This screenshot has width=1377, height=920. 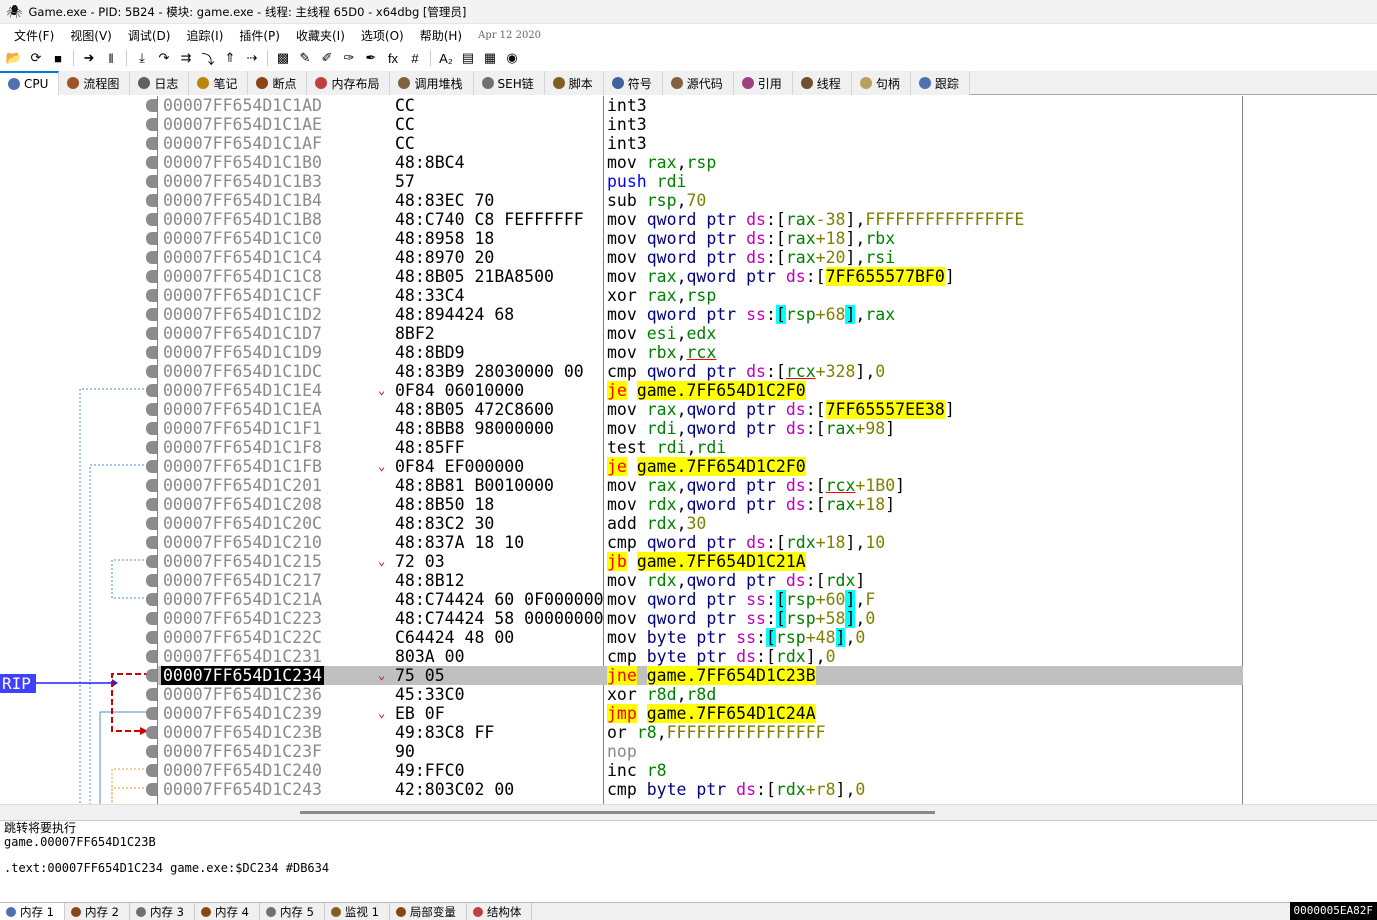 I want to click on tab-9: 符号, so click(x=633, y=83).